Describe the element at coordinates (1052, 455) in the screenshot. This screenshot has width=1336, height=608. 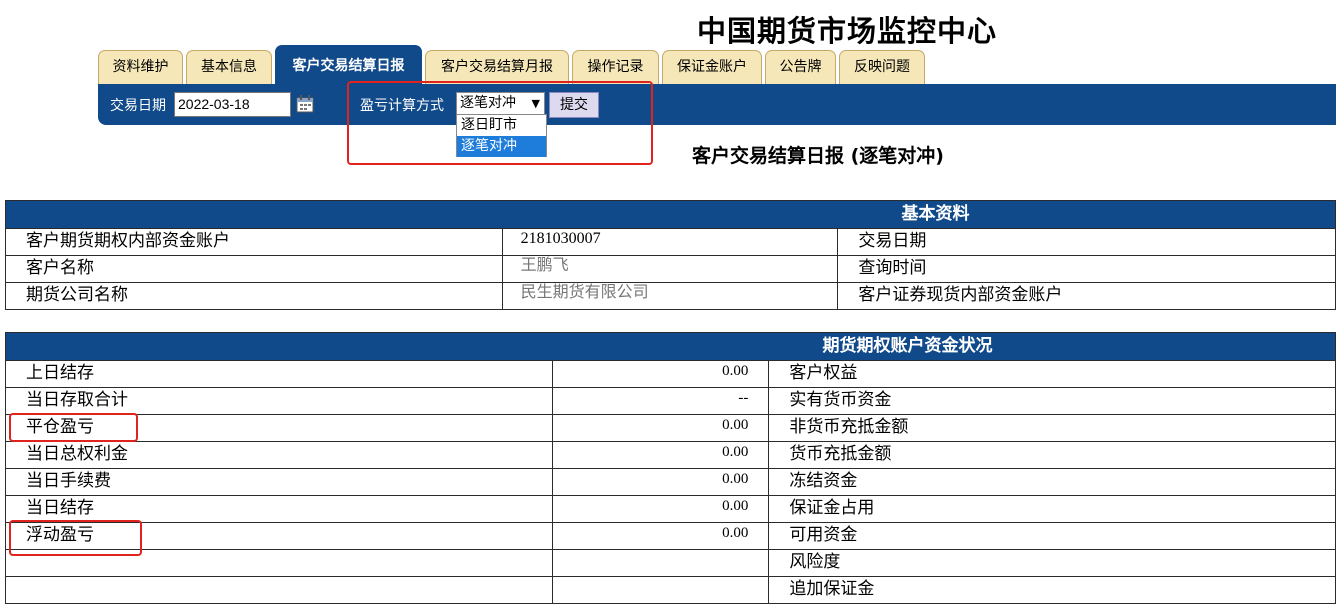
I see `fund-right-label: 货币充抵金额` at that location.